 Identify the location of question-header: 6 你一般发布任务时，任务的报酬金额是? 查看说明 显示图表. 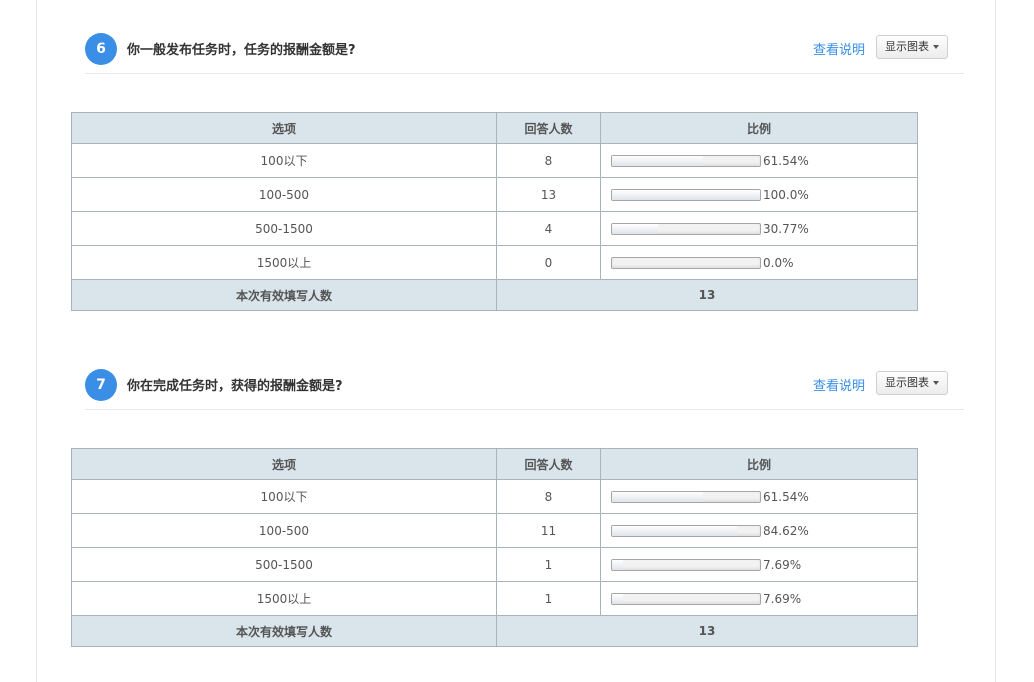
(524, 53).